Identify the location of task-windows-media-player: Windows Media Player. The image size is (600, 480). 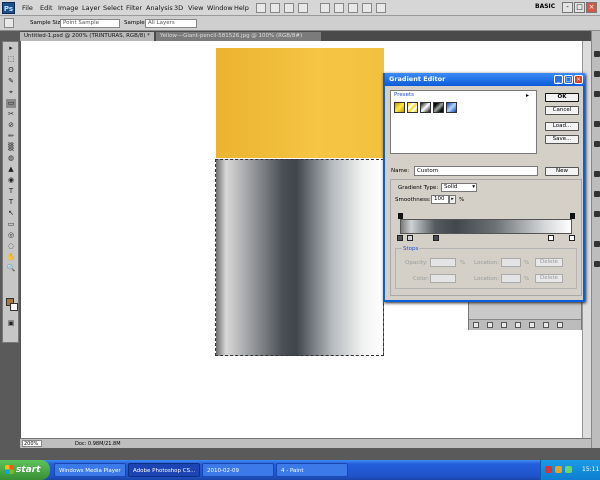
(90, 470).